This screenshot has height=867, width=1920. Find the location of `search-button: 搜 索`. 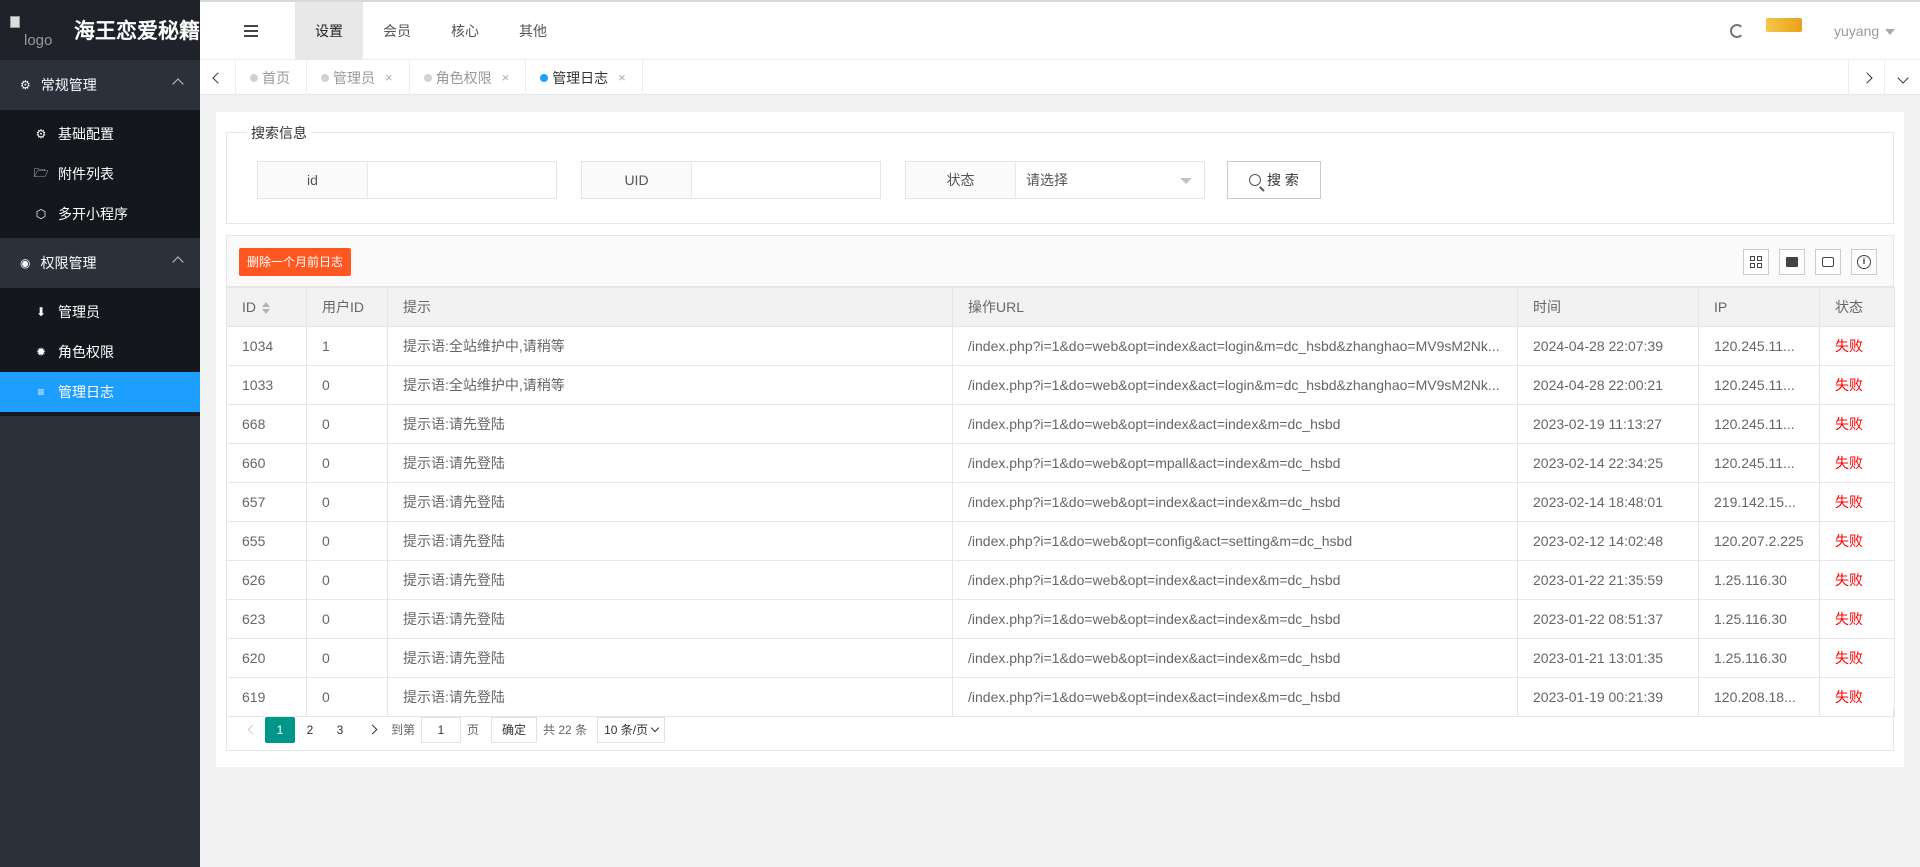

search-button: 搜 索 is located at coordinates (1274, 180).